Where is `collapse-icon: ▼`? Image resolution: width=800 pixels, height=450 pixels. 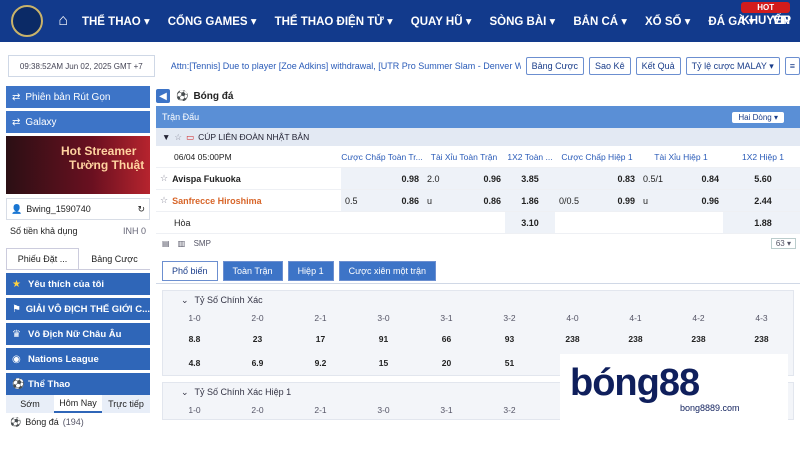
collapse-icon: ▼ is located at coordinates (166, 137).